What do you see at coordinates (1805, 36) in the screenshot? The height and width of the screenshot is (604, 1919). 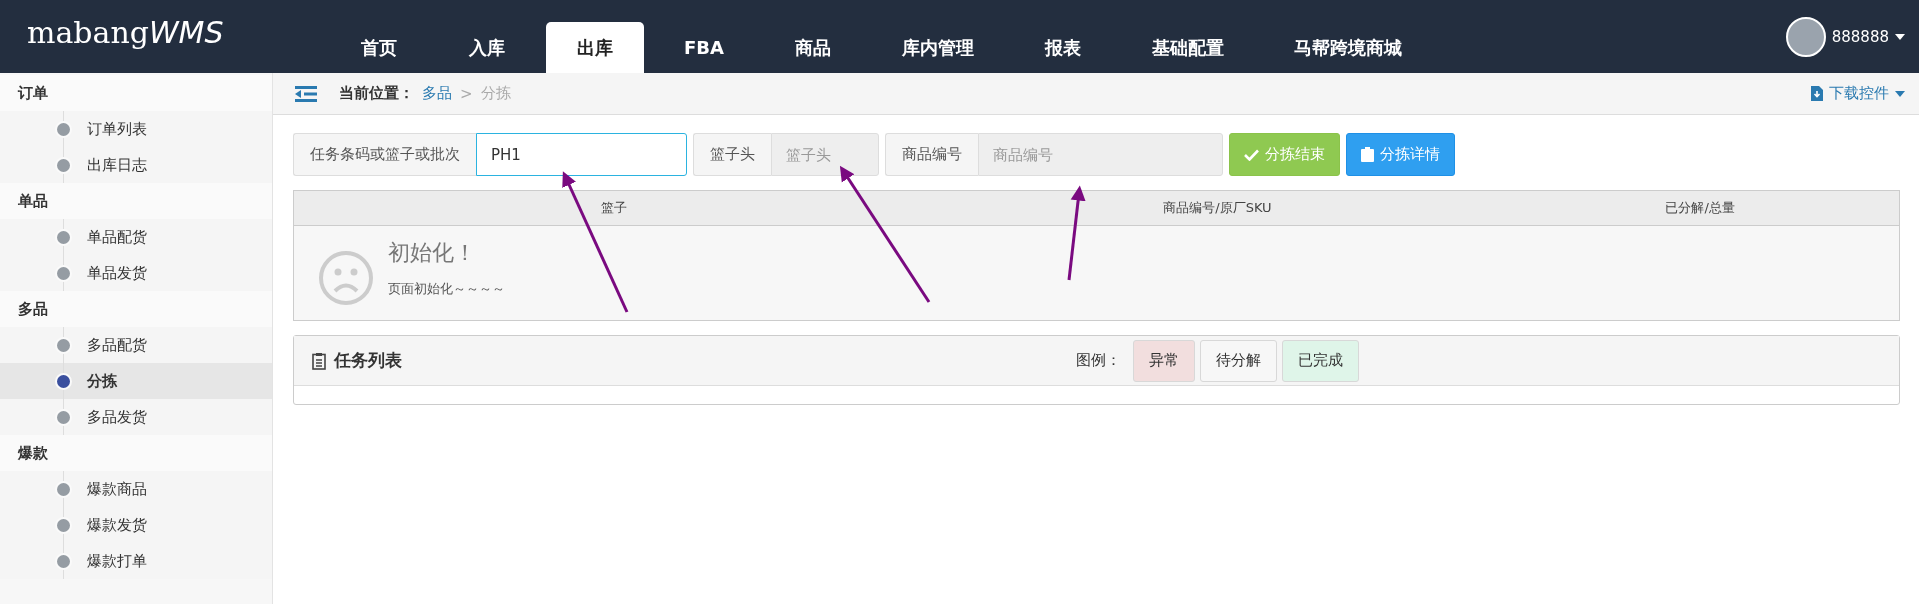 I see `avatar` at bounding box center [1805, 36].